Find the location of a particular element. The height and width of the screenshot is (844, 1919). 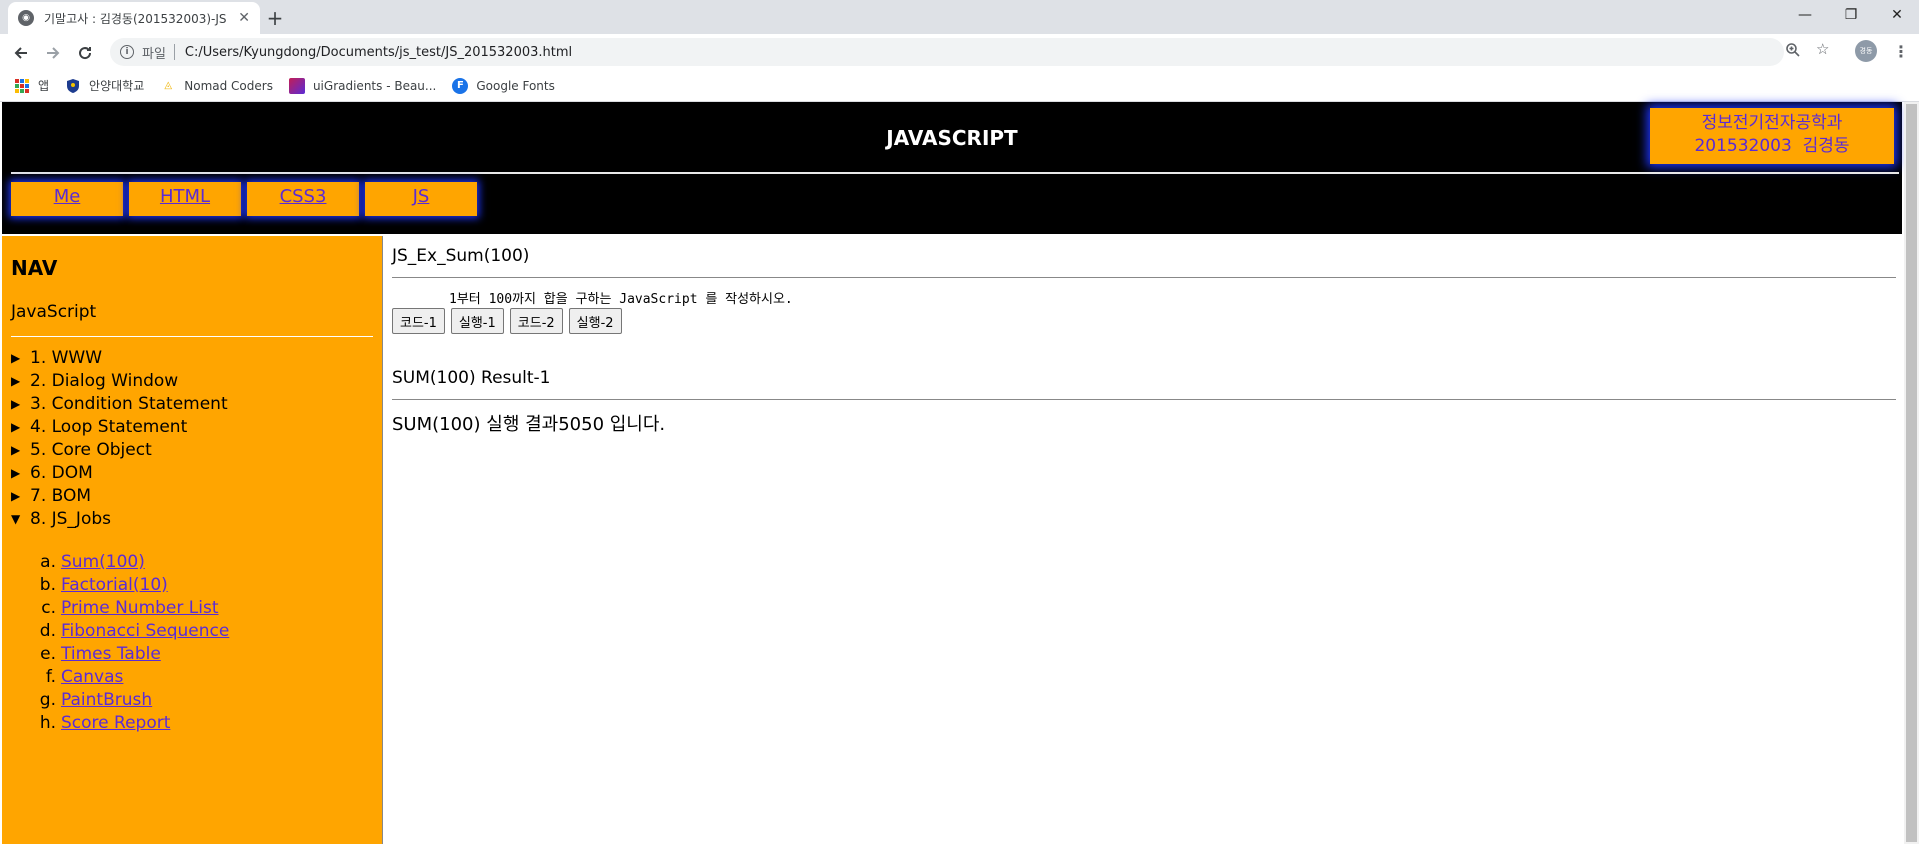

nav-item-dom: ▶ 6. DOM is located at coordinates (119, 472).